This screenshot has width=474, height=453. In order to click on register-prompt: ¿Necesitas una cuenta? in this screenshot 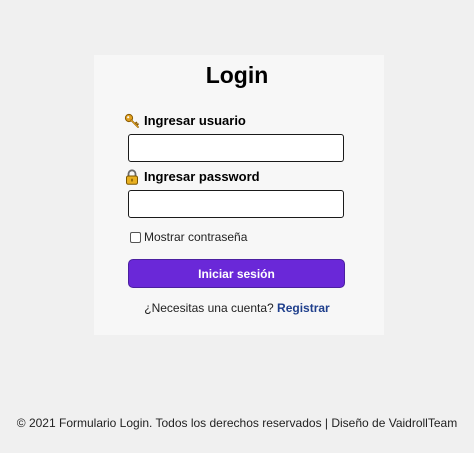, I will do `click(209, 308)`.